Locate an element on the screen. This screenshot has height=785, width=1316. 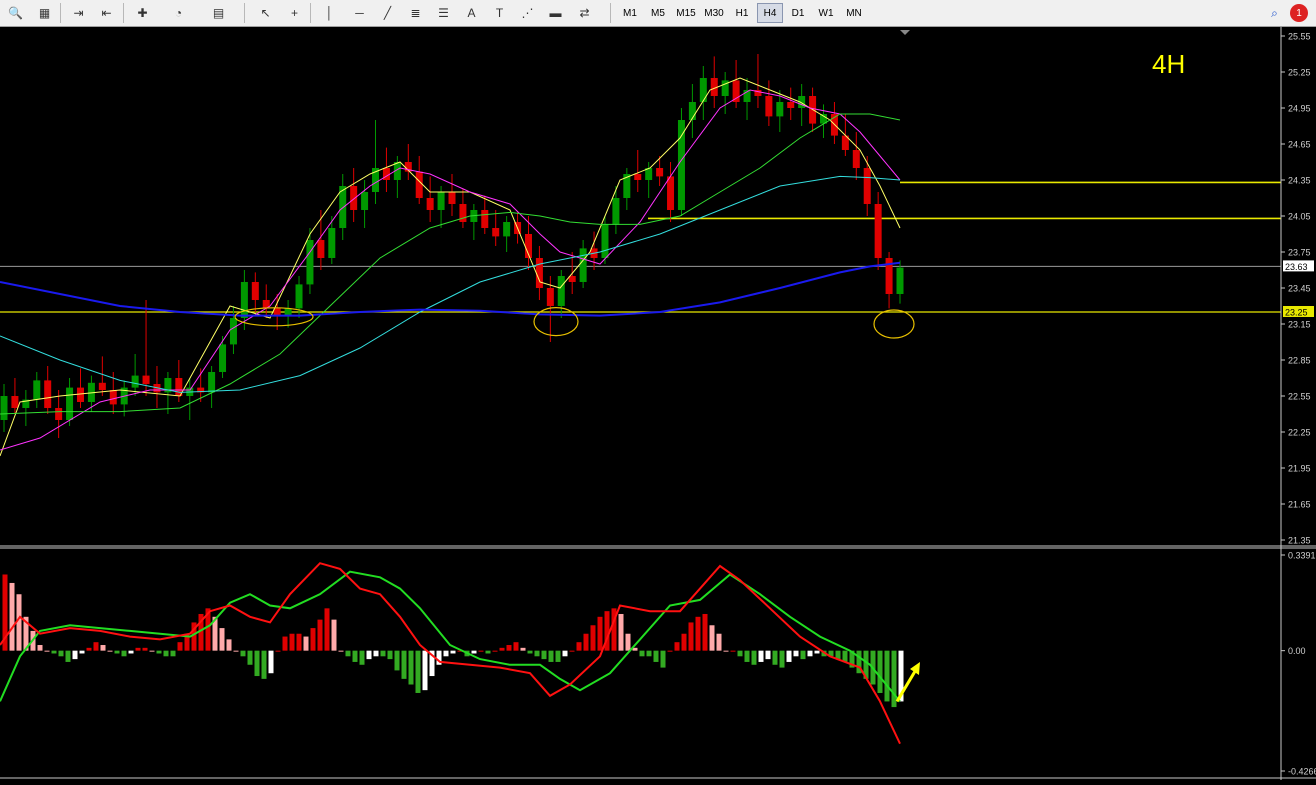
horizontal-line-icon: ─ is located at coordinates (359, 13).